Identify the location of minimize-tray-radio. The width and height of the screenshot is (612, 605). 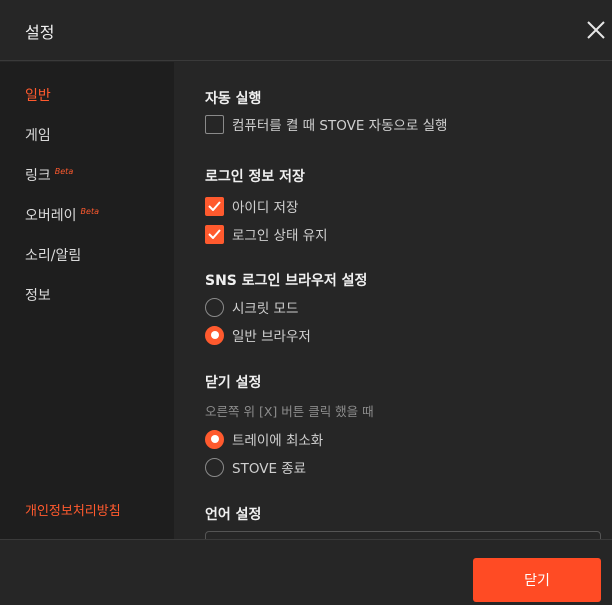
(214, 439).